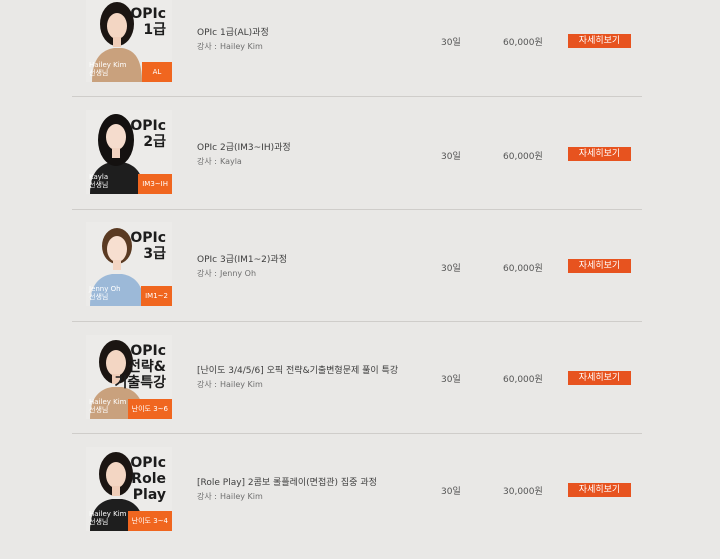  Describe the element at coordinates (157, 72) in the screenshot. I see `level-badge: AL` at that location.